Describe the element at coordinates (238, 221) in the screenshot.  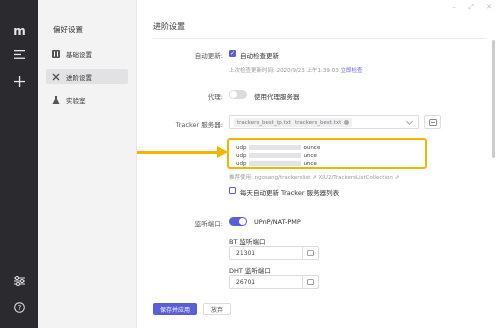
I see `upnp-toggle` at that location.